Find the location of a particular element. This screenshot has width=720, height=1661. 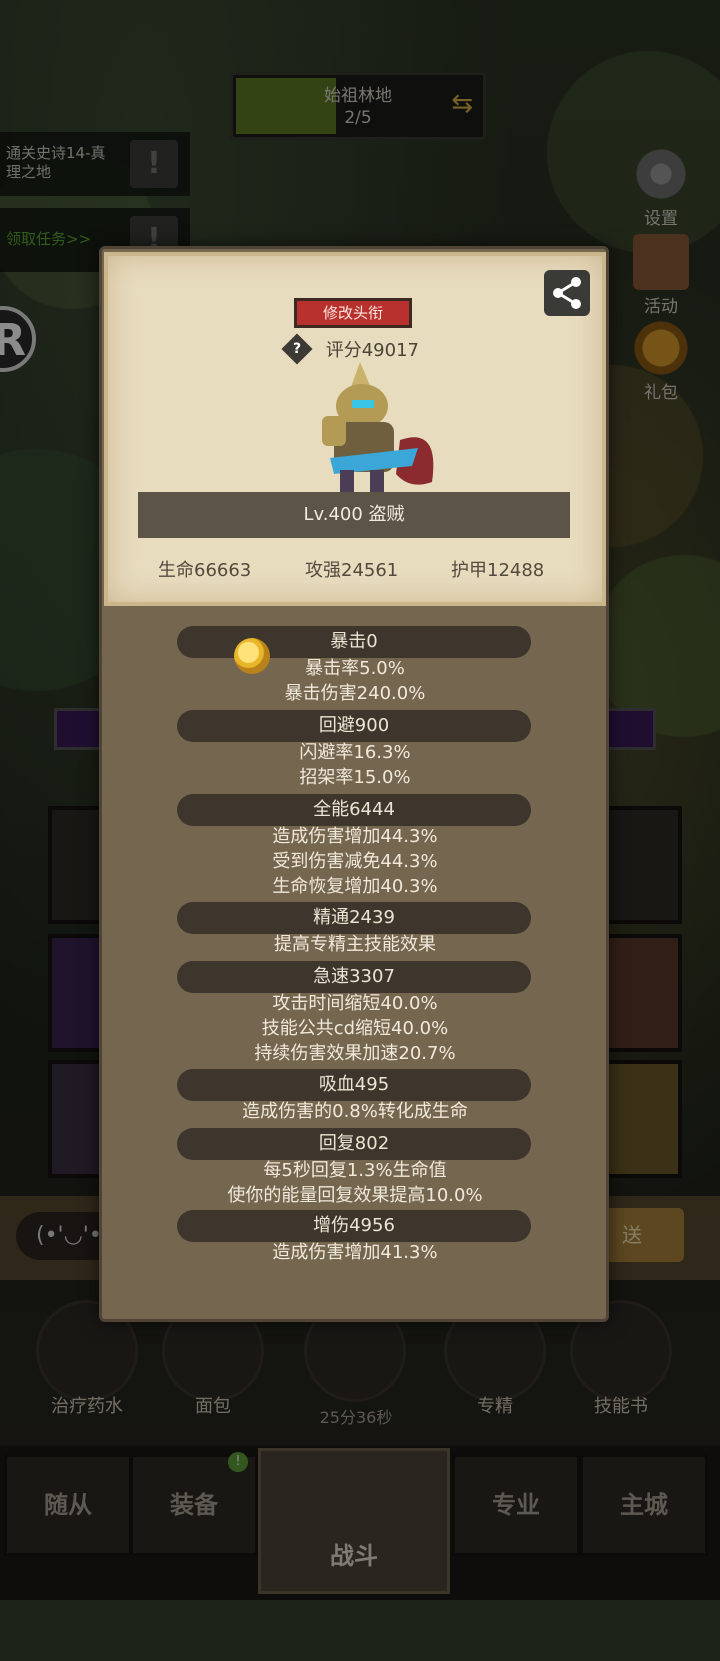

level-class: Lv.400 盗贼 is located at coordinates (354, 515).